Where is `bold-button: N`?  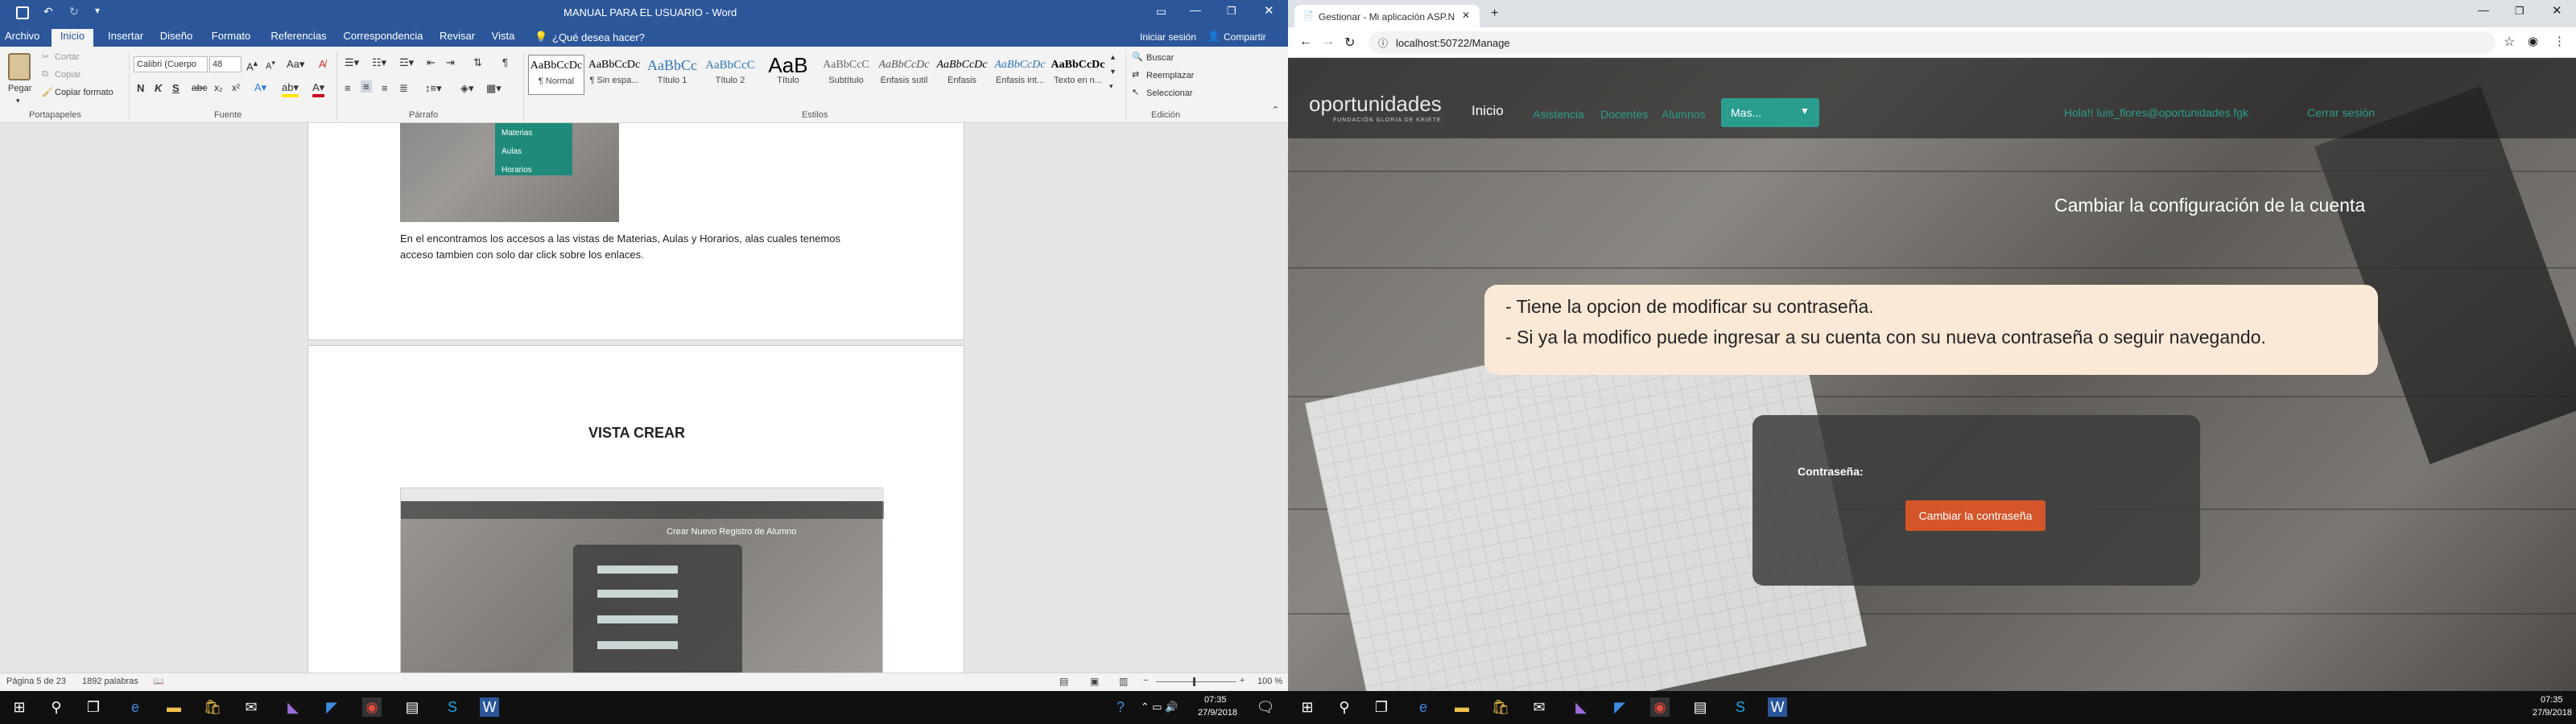
bold-button: N is located at coordinates (140, 88).